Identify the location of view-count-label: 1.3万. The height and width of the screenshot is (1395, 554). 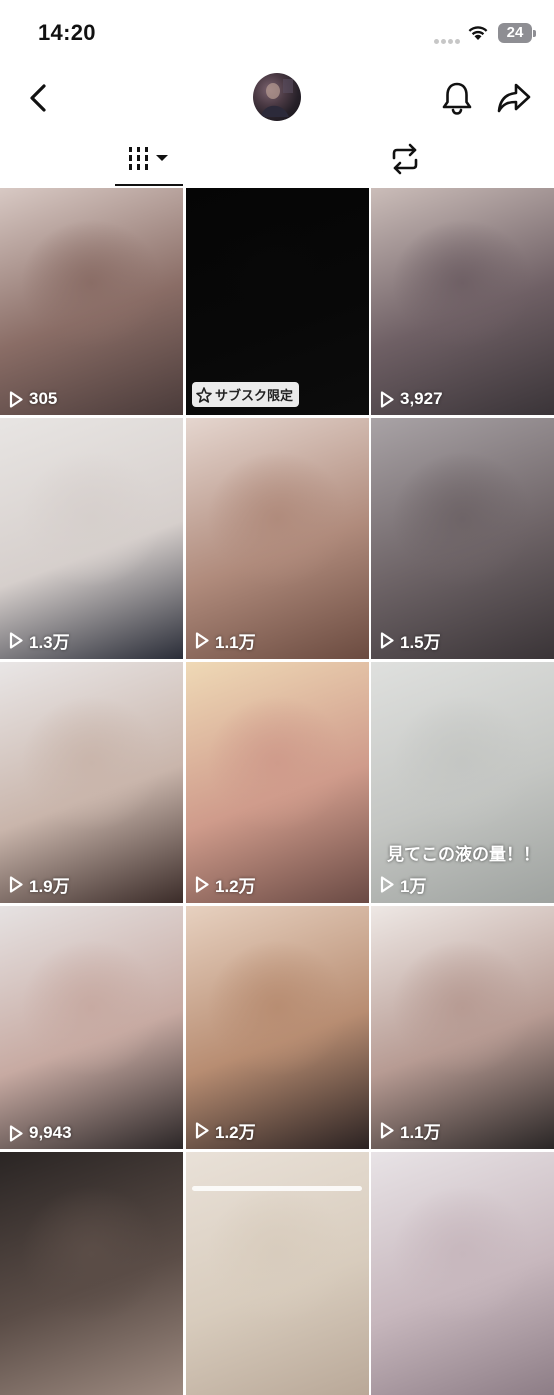
(49, 642).